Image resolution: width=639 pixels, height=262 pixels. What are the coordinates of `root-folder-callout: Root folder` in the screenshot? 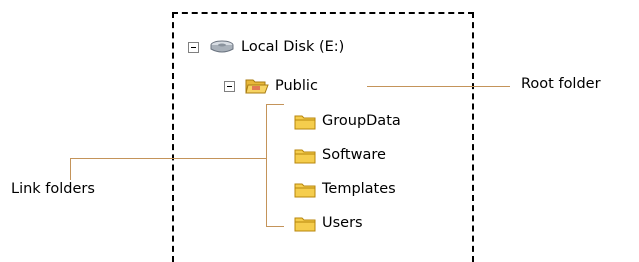 It's located at (561, 84).